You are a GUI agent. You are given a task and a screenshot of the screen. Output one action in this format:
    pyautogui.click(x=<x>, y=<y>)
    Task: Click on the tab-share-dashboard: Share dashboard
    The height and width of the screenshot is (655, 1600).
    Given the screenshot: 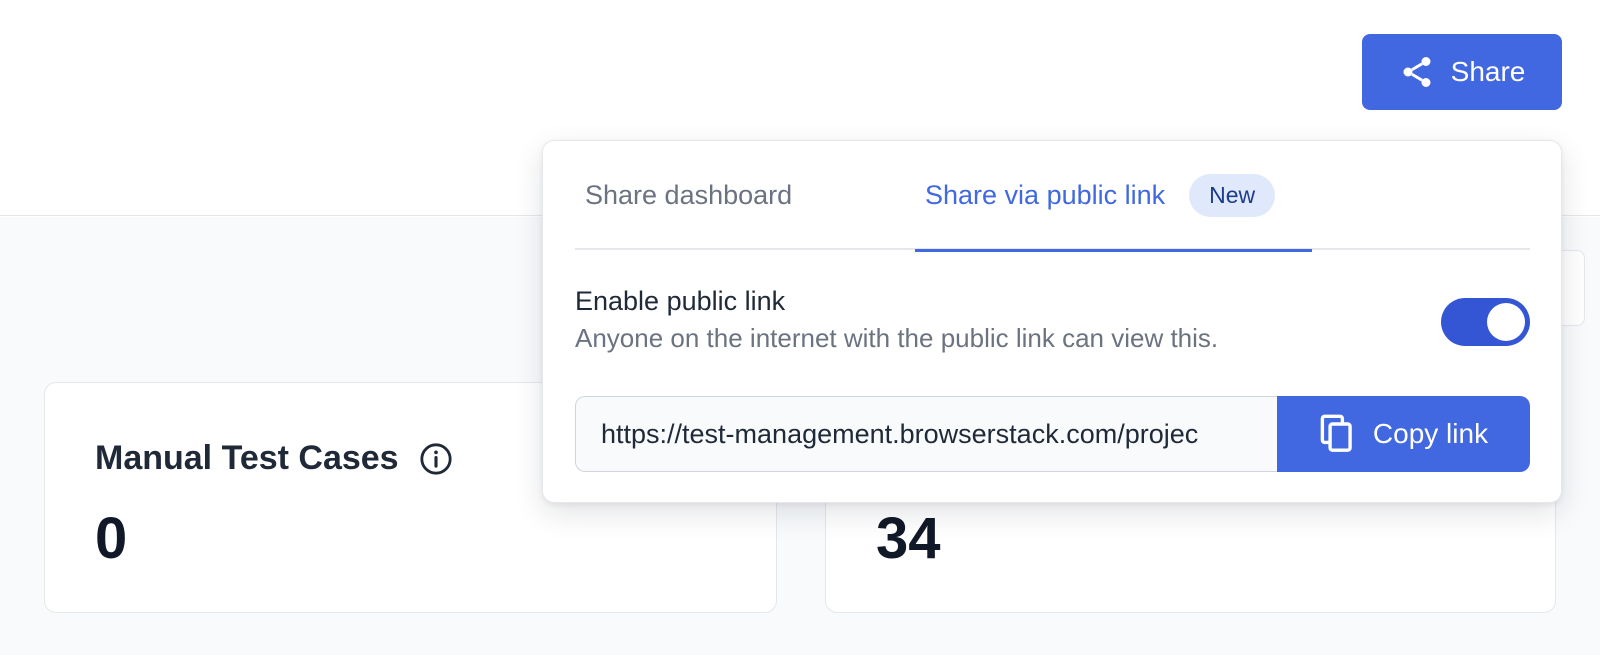 What is the action you would take?
    pyautogui.click(x=688, y=195)
    